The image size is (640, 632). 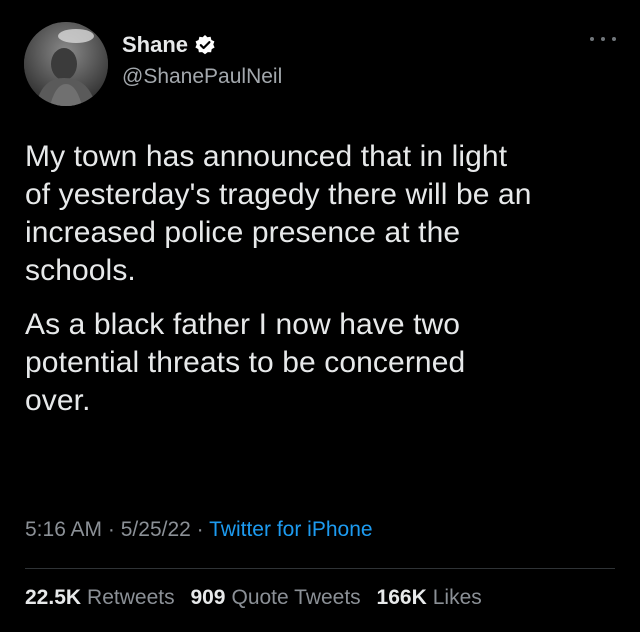 What do you see at coordinates (290, 529) in the screenshot?
I see `tweet-source-link: Twitter for iPhone` at bounding box center [290, 529].